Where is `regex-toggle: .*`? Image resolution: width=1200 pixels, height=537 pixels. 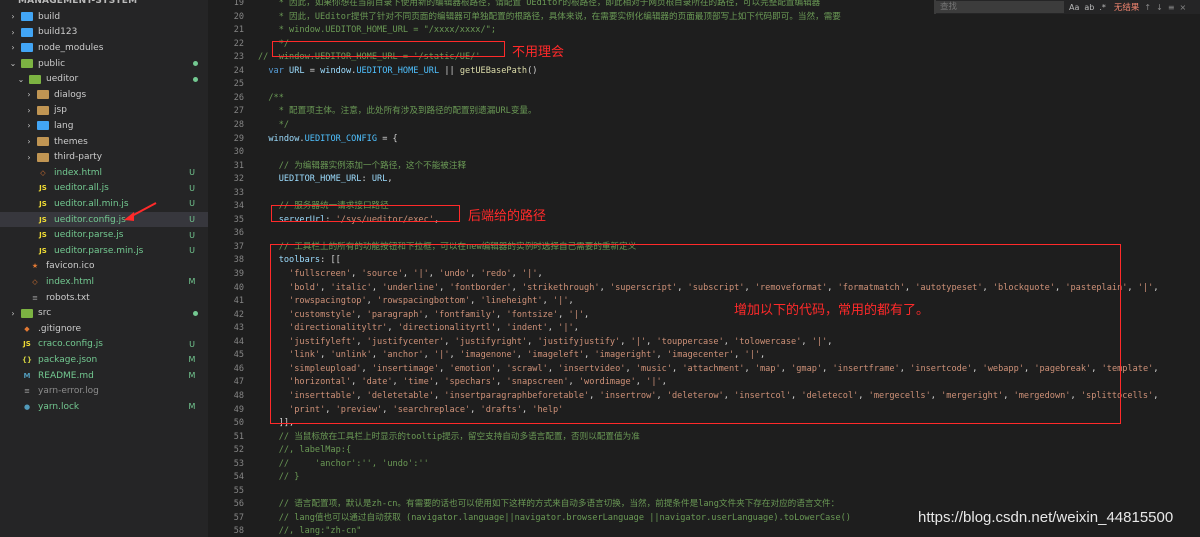 regex-toggle: .* is located at coordinates (1102, 7).